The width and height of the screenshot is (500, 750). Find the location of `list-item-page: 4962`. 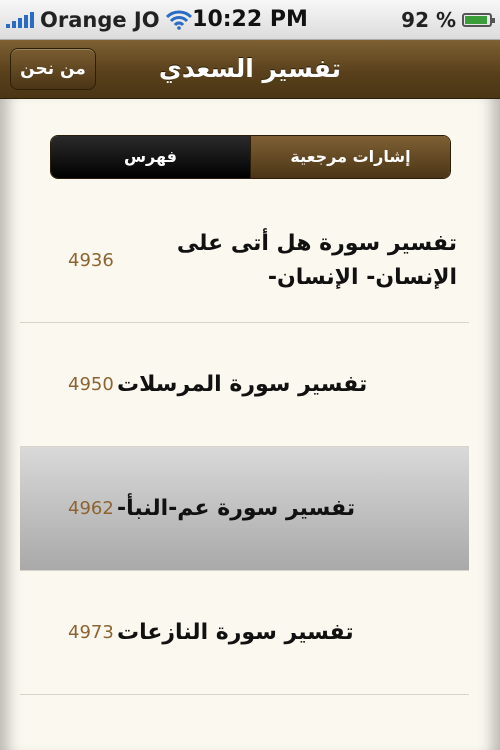

list-item-page: 4962 is located at coordinates (91, 508).